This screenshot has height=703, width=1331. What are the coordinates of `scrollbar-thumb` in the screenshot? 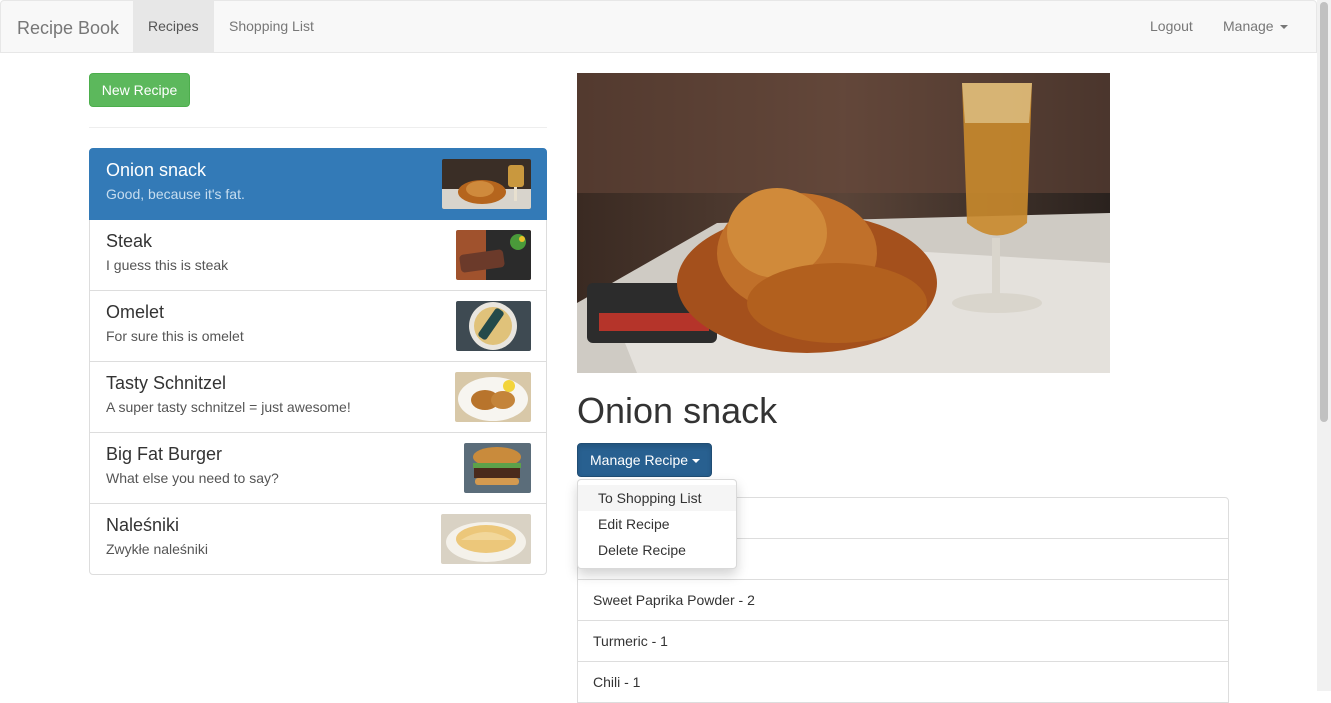 It's located at (1324, 212).